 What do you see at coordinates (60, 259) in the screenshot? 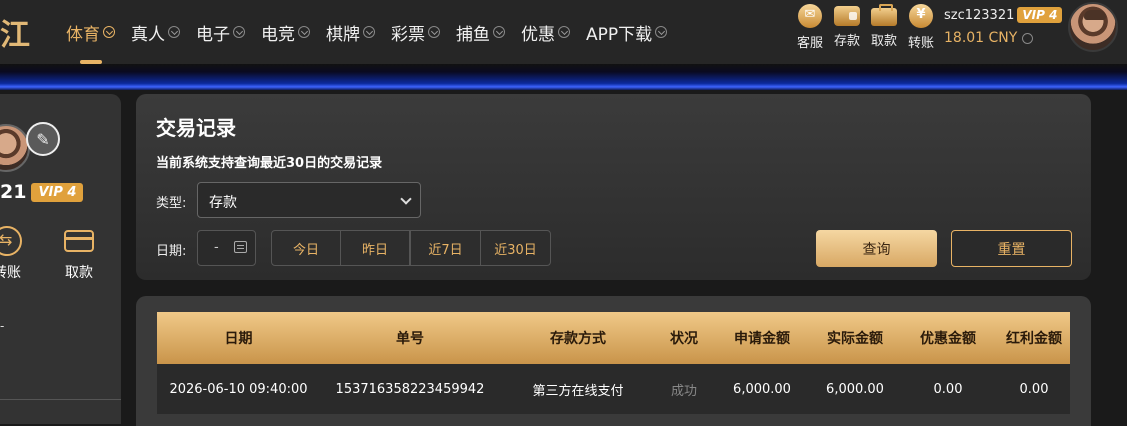
I see `account-sidebar: ✎ 21 VIP 4 转账 取款 -` at bounding box center [60, 259].